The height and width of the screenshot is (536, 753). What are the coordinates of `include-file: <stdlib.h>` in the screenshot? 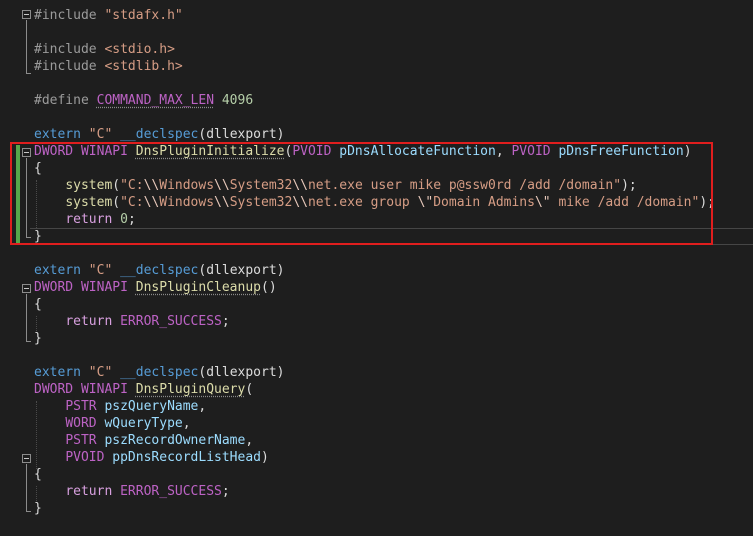 It's located at (143, 66).